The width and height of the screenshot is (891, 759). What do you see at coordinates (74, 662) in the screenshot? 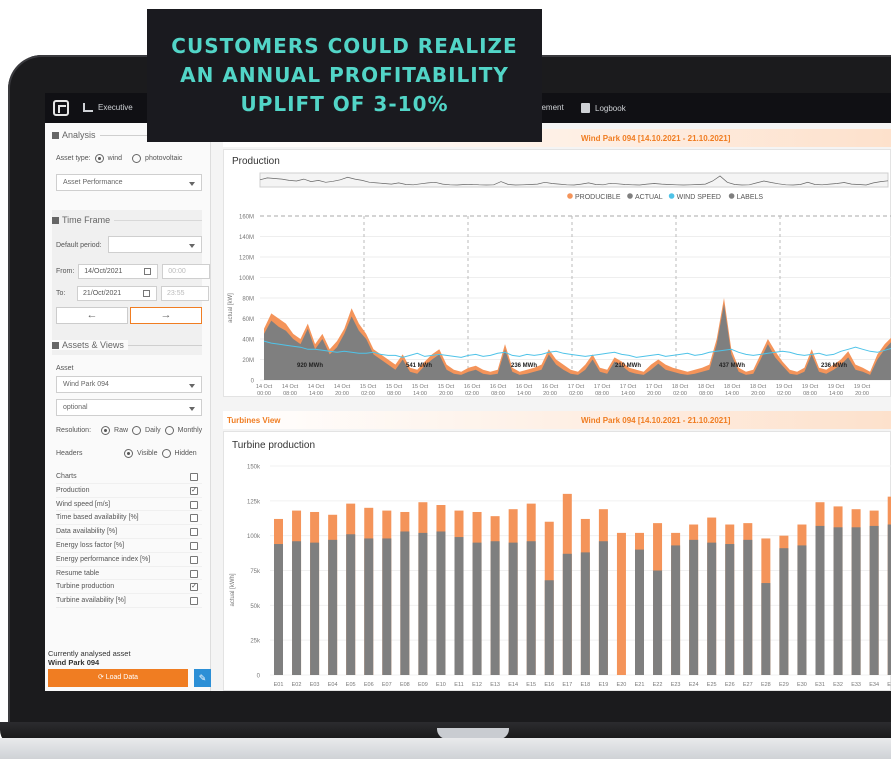
I see `current-asset-value: Wind Park 094` at bounding box center [74, 662].